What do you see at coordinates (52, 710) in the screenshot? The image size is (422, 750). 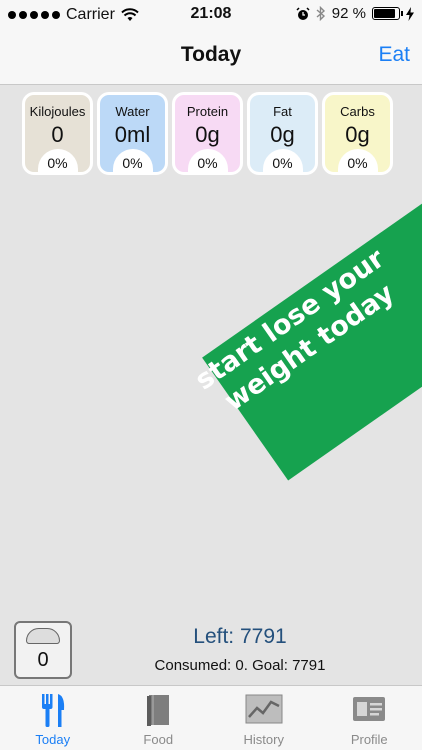 I see `fork-knife-icon` at bounding box center [52, 710].